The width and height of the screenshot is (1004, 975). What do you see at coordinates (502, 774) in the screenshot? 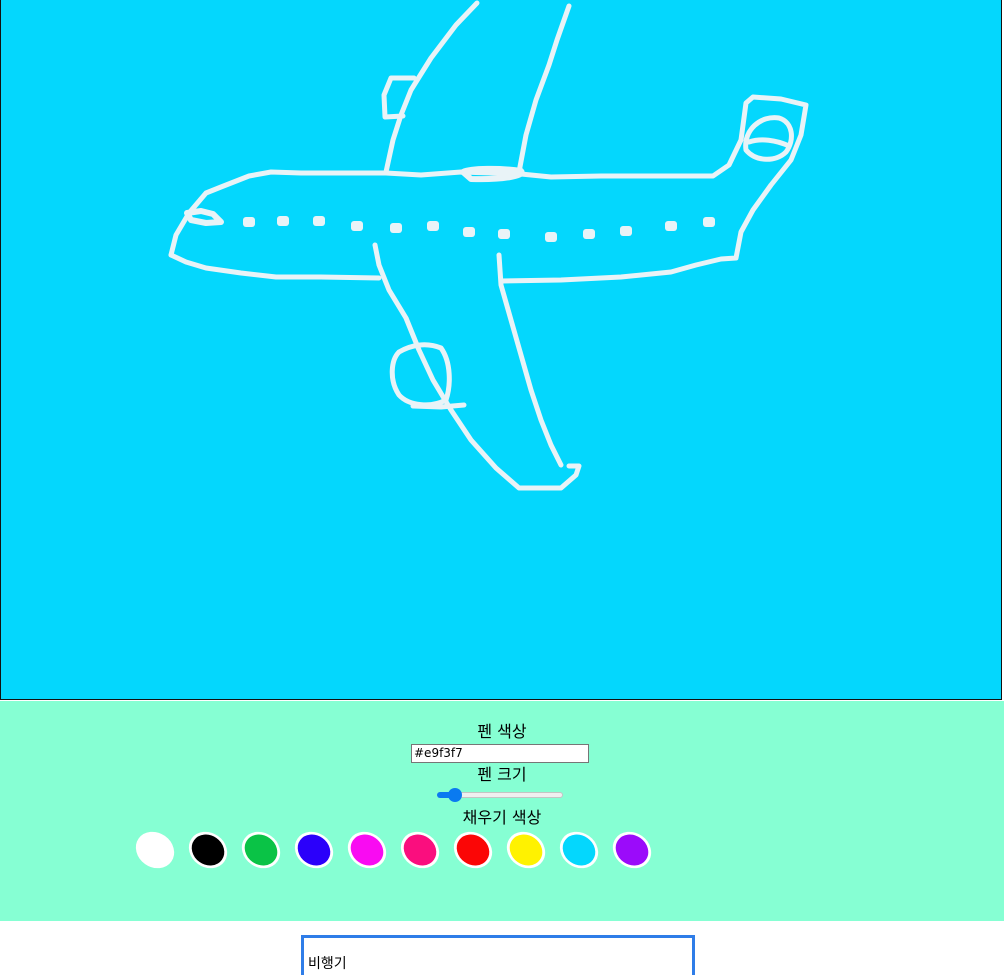
I see `pen-size-label: 펜 크기` at bounding box center [502, 774].